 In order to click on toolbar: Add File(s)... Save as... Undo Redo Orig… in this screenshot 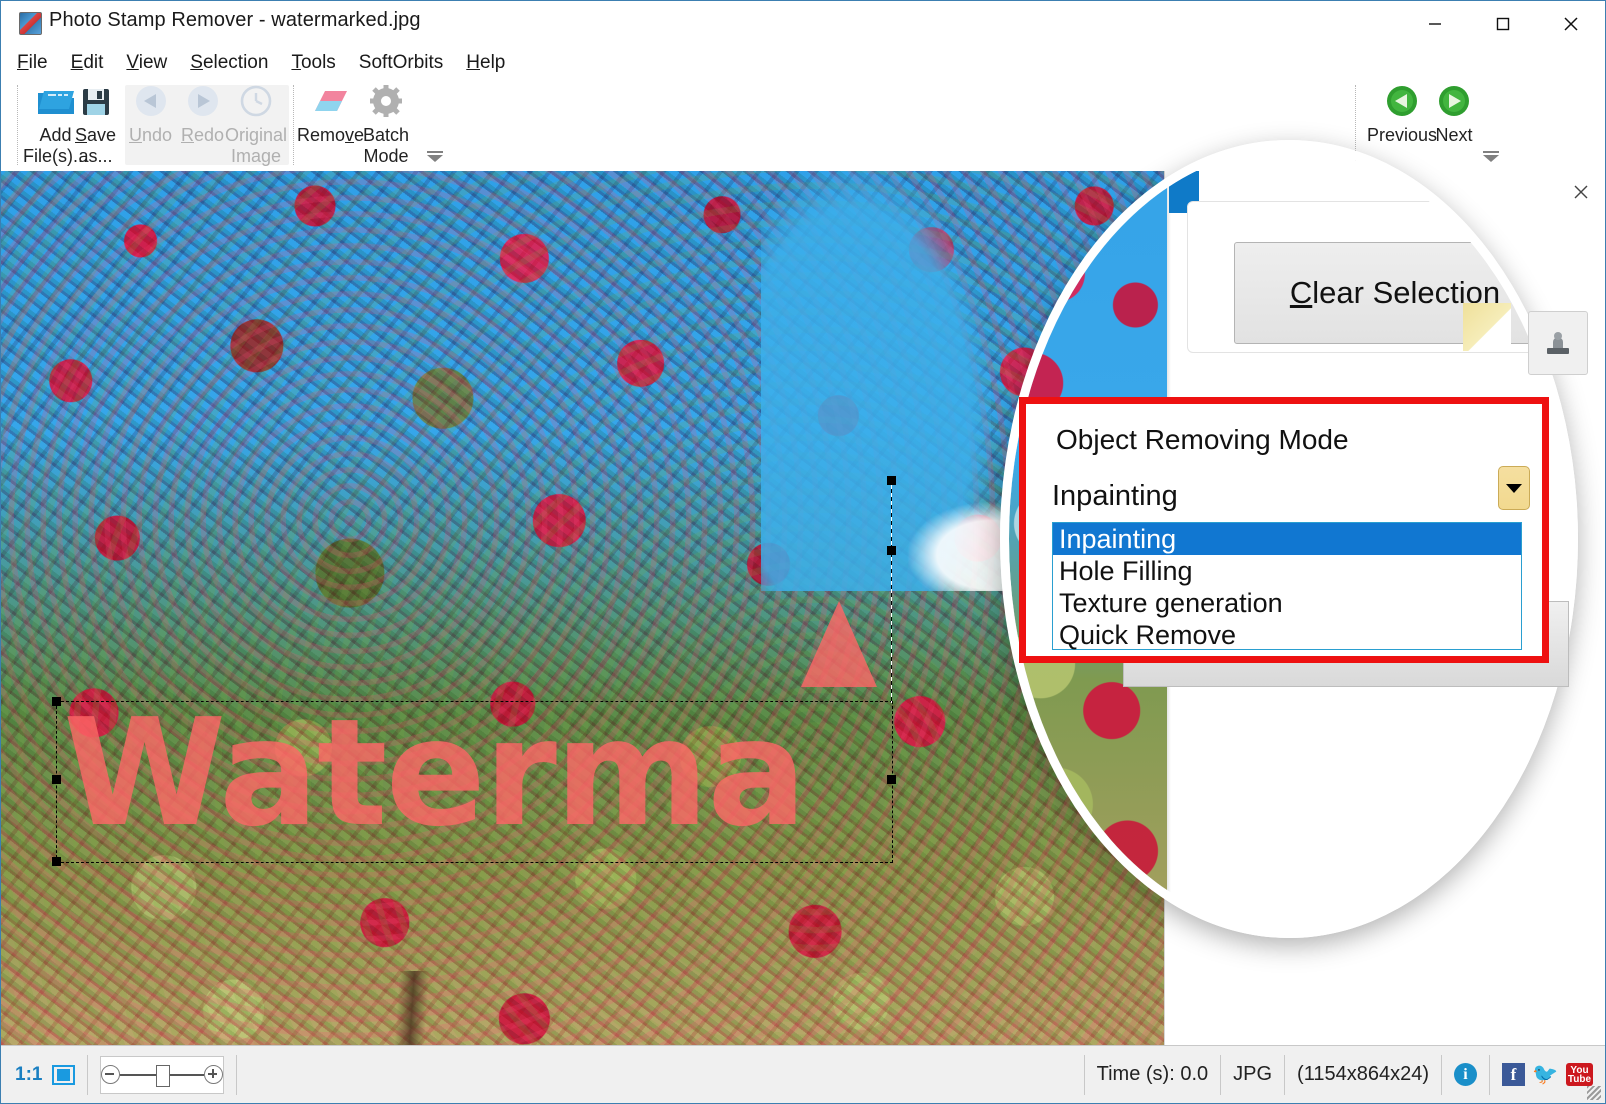, I will do `click(803, 125)`.